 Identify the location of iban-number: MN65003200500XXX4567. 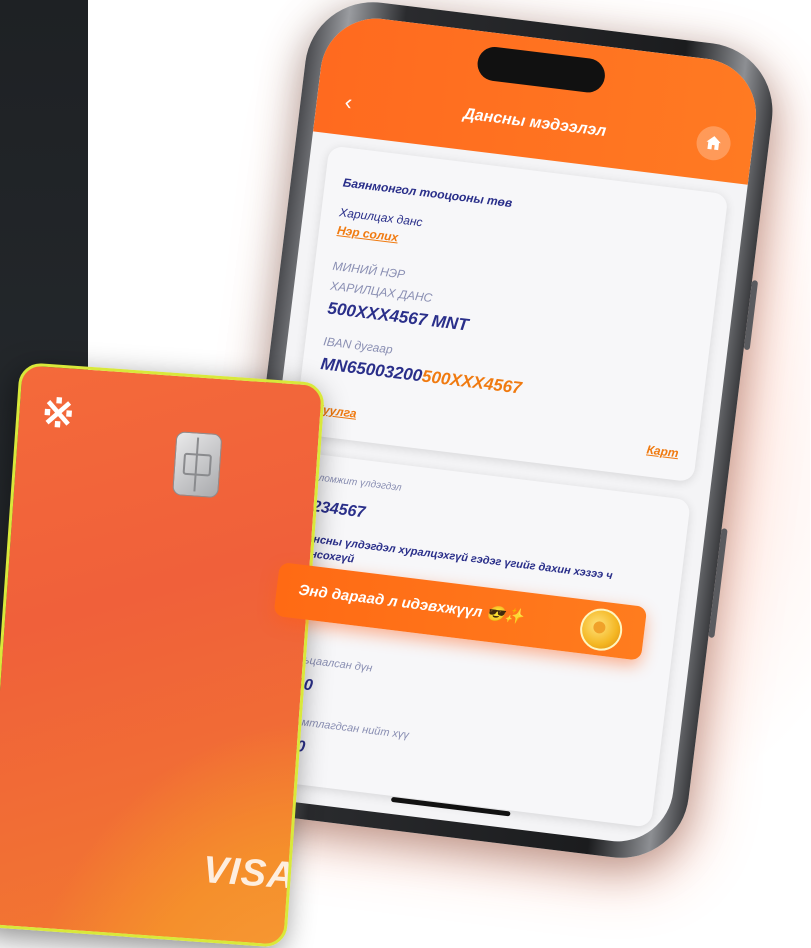
(421, 376).